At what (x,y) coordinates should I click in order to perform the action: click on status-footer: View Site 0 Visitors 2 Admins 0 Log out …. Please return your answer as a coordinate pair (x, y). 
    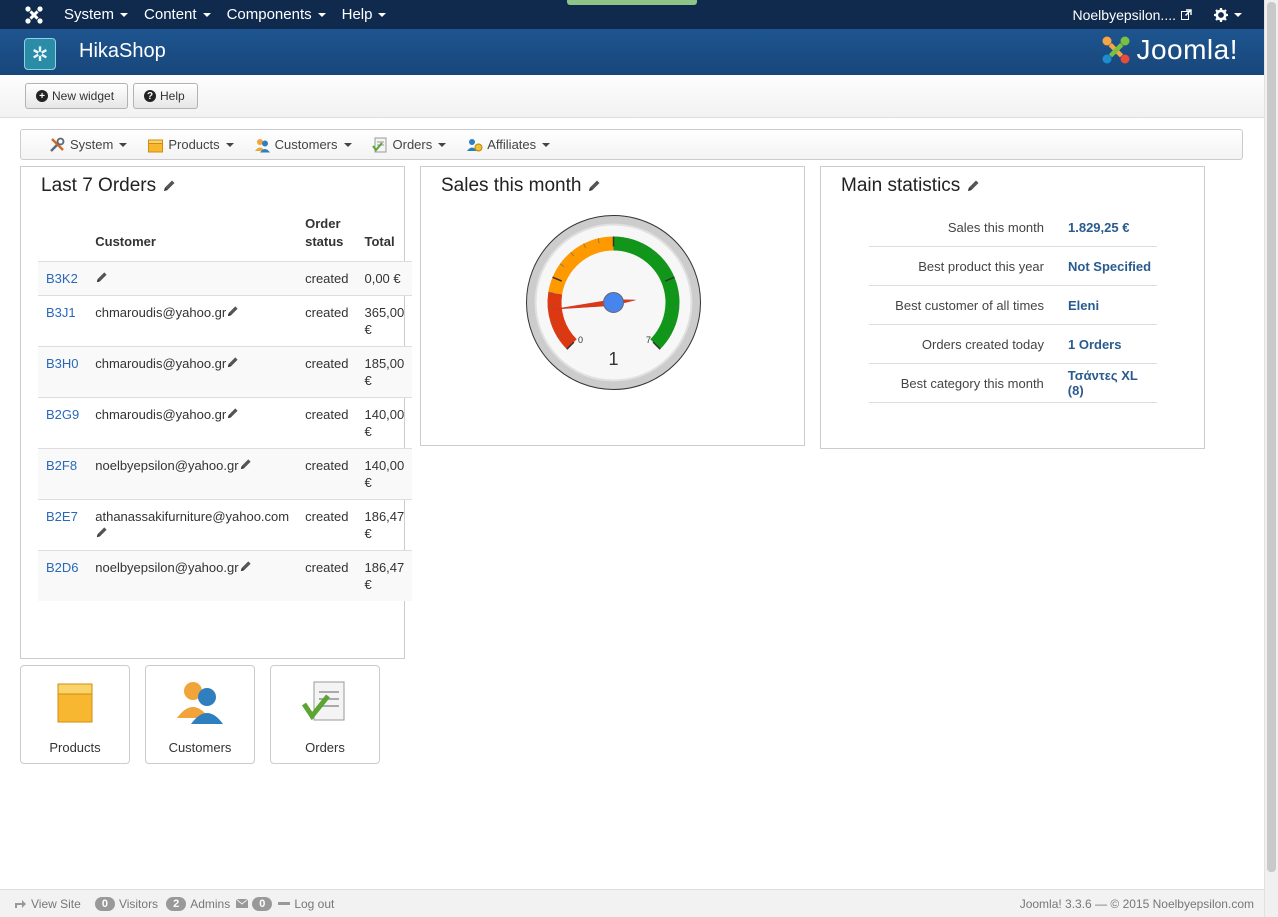
    Looking at the image, I should click on (632, 903).